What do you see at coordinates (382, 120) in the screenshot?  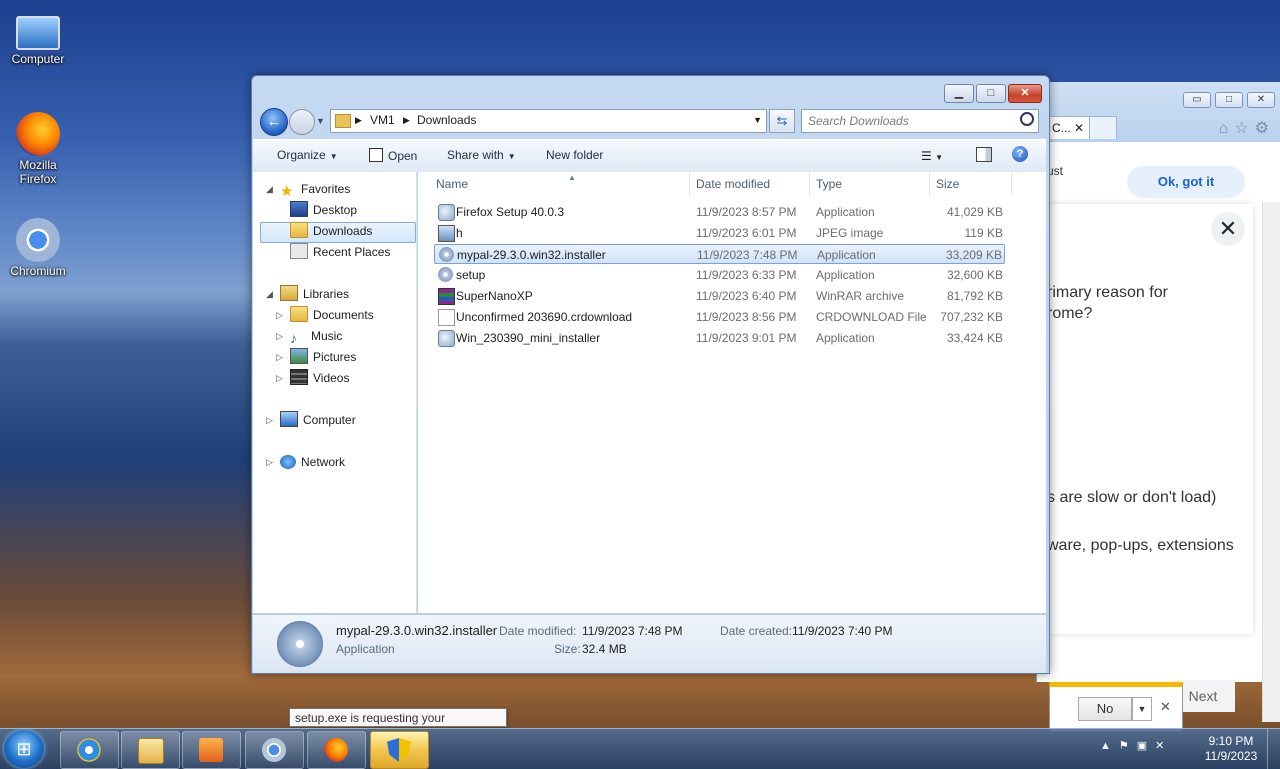 I see `breadcrumb-vm1: VM1` at bounding box center [382, 120].